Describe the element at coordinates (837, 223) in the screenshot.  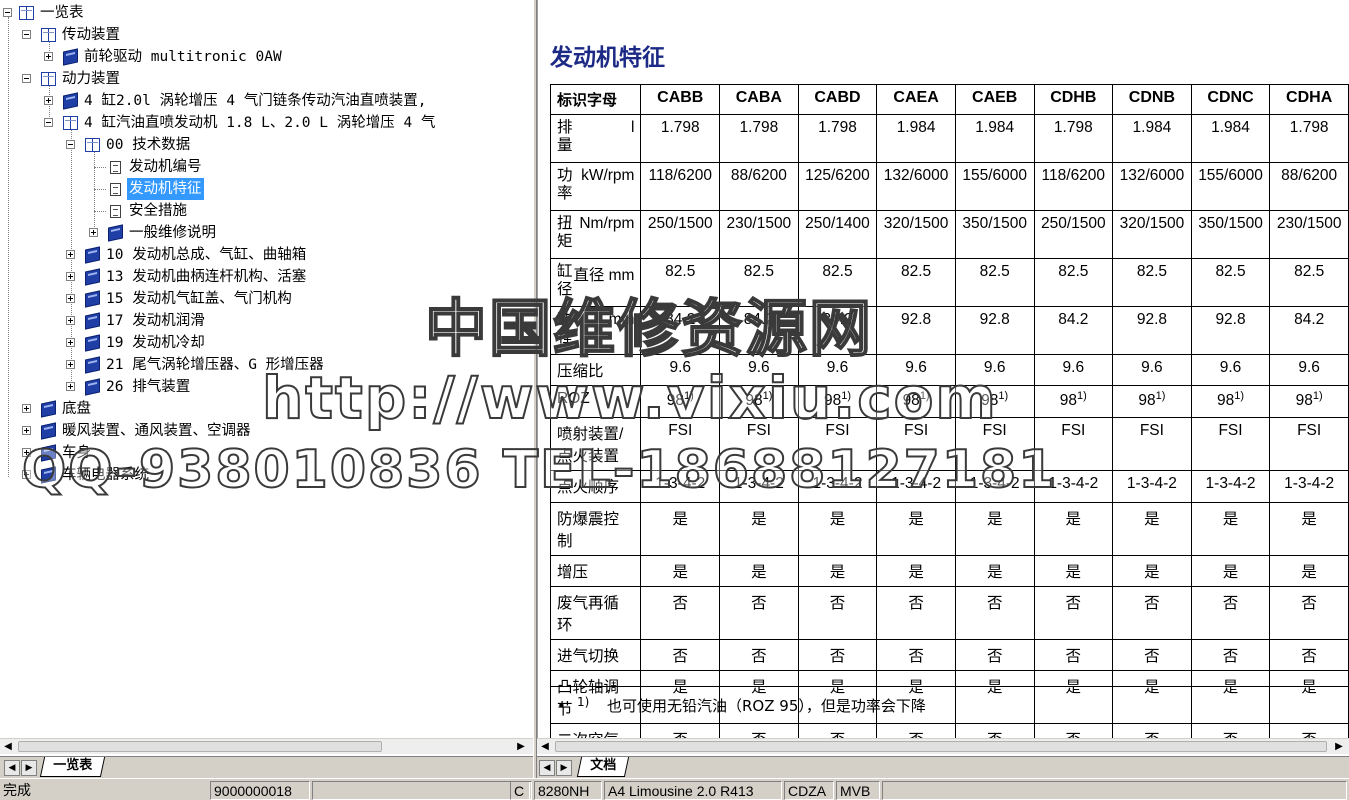
I see `cell-value: 250/1400` at that location.